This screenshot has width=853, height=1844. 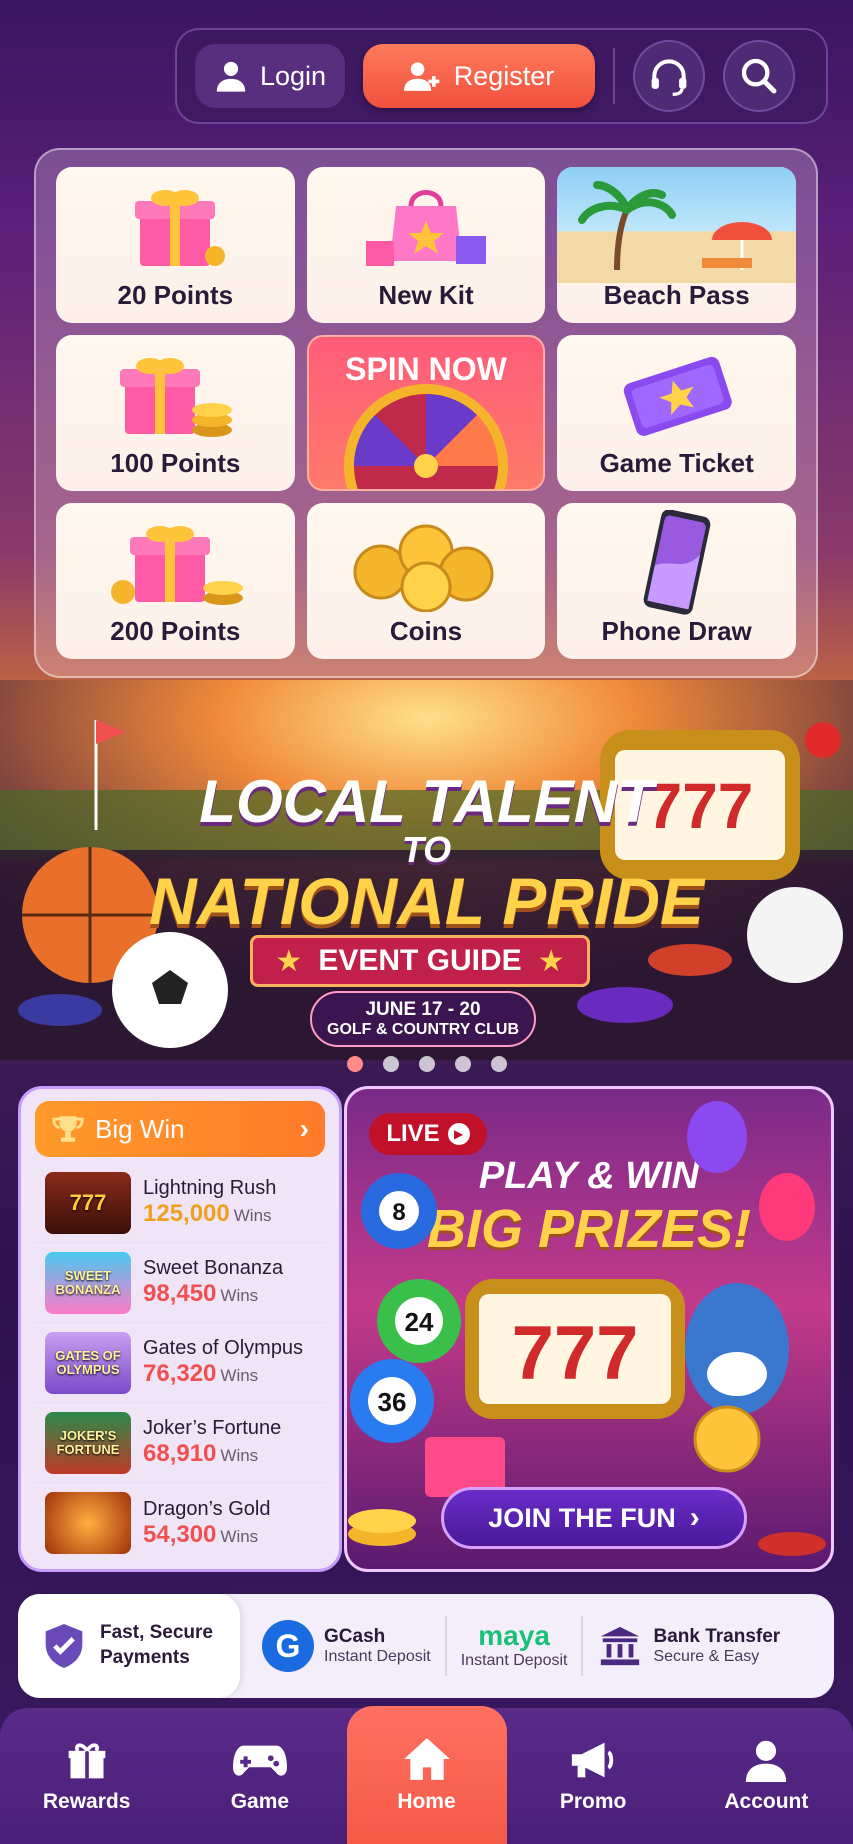 I want to click on nav-game: Game, so click(x=259, y=1776).